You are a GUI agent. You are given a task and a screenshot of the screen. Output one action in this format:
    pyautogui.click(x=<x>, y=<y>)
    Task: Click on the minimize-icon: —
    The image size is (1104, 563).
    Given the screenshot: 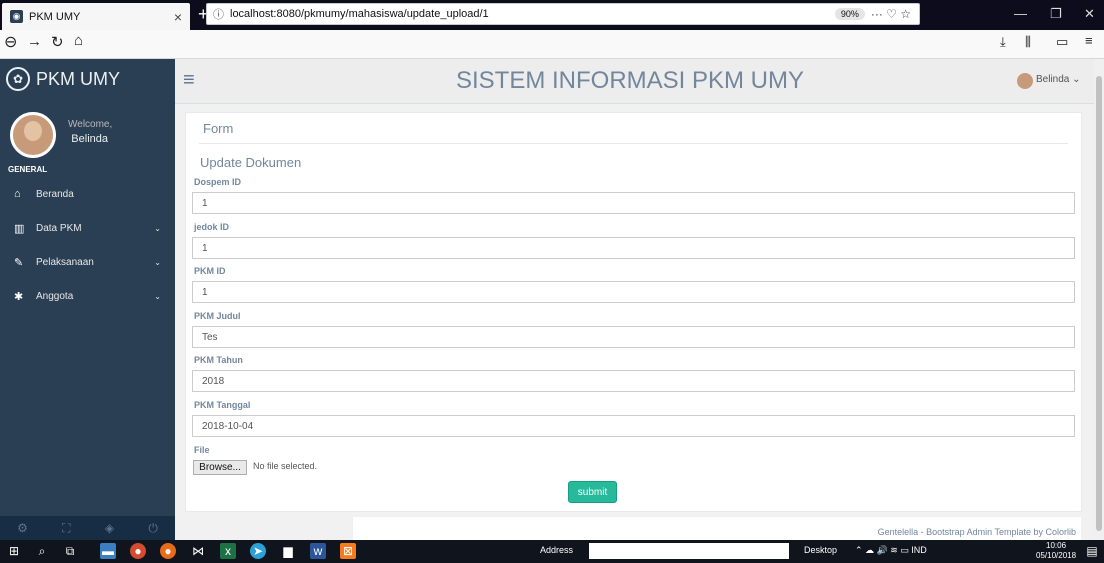 What is the action you would take?
    pyautogui.click(x=1020, y=13)
    